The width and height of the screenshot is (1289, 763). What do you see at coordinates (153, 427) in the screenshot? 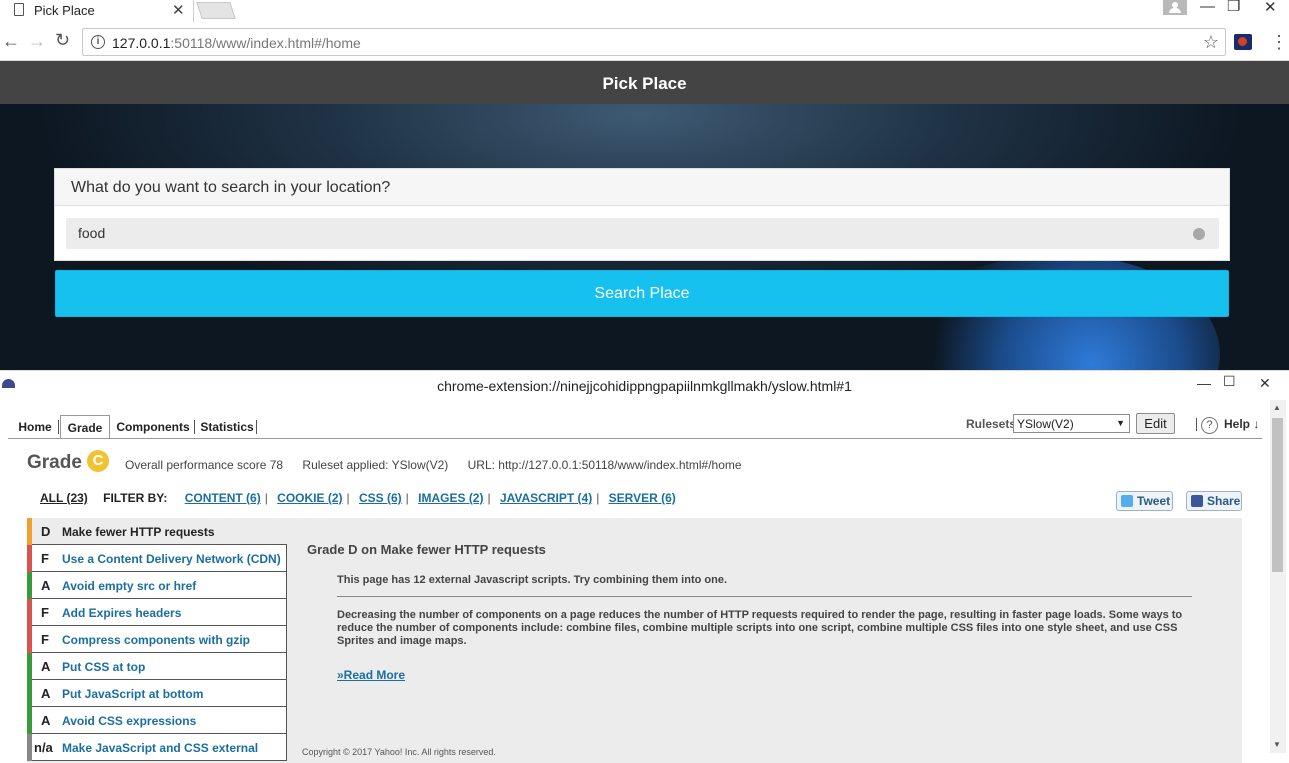
I see `tab-components: Components` at bounding box center [153, 427].